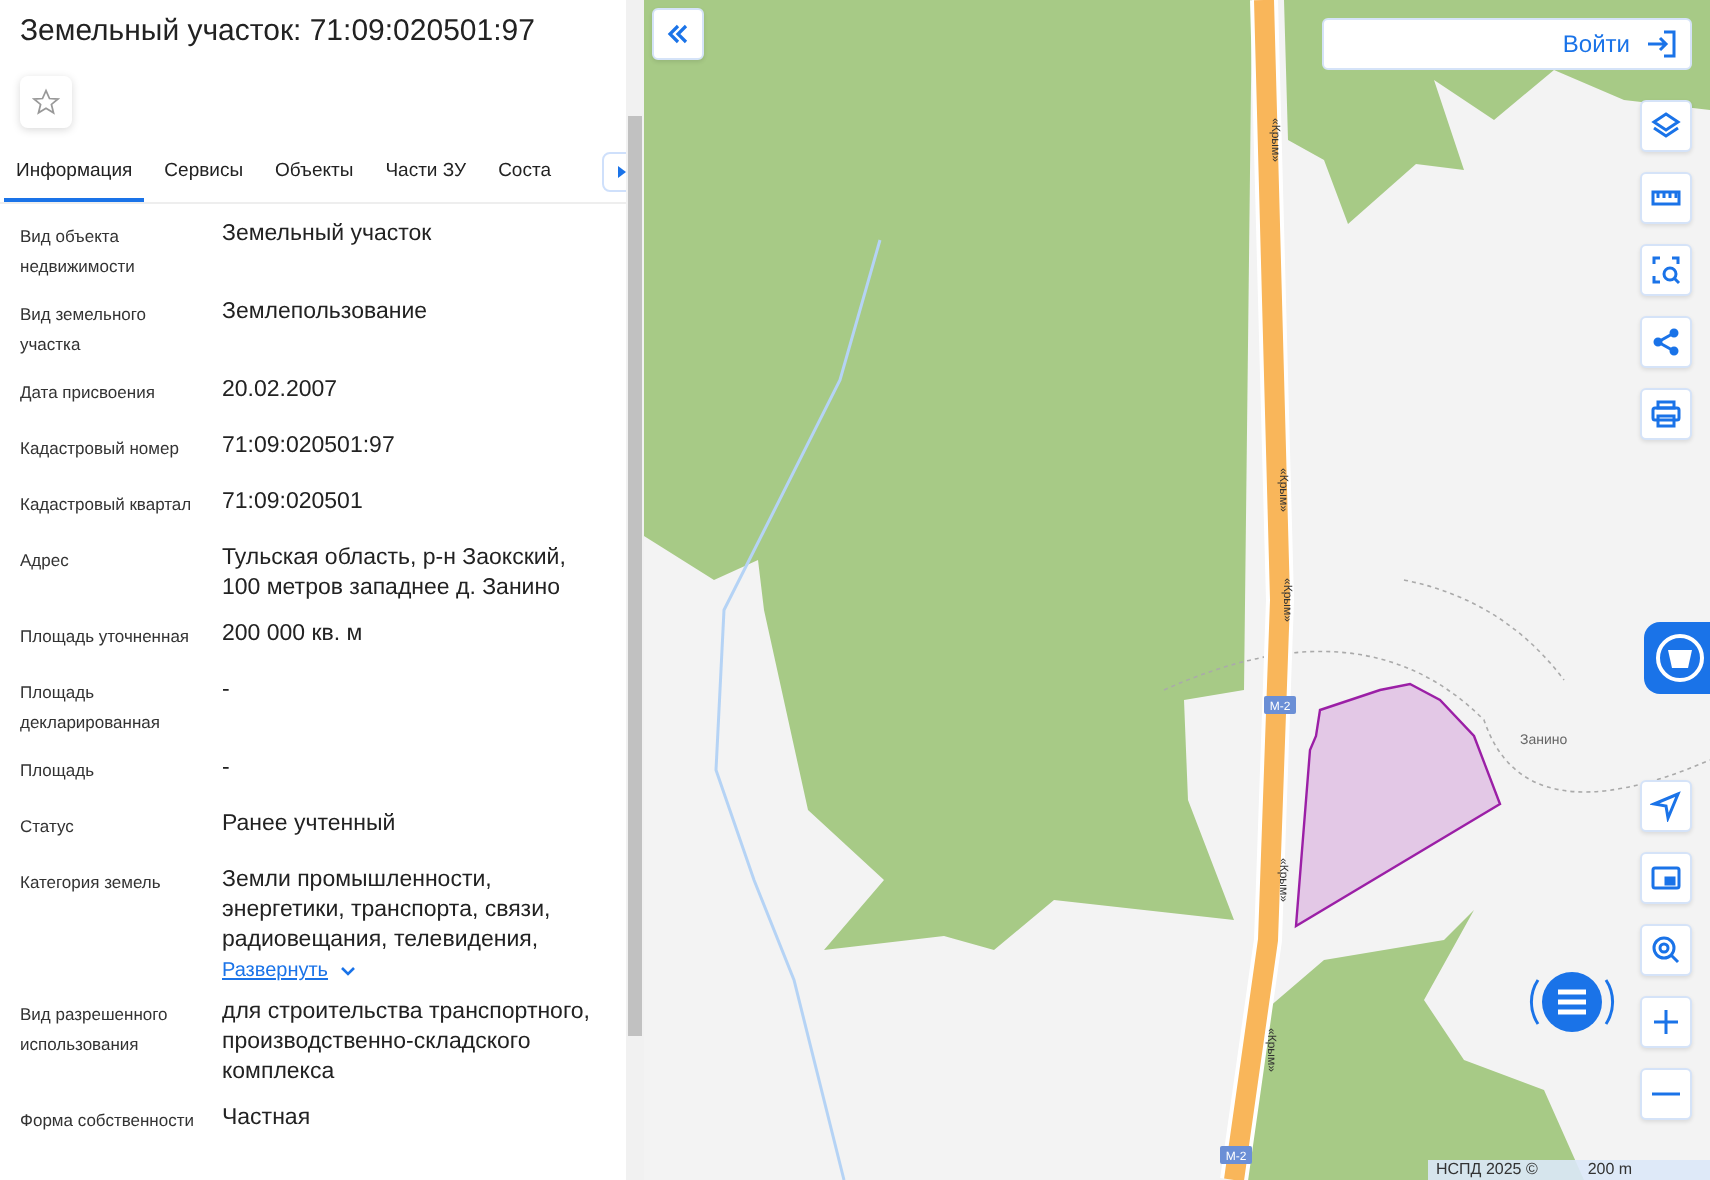 Image resolution: width=1710 pixels, height=1180 pixels. I want to click on property-label: Адрес, so click(45, 561).